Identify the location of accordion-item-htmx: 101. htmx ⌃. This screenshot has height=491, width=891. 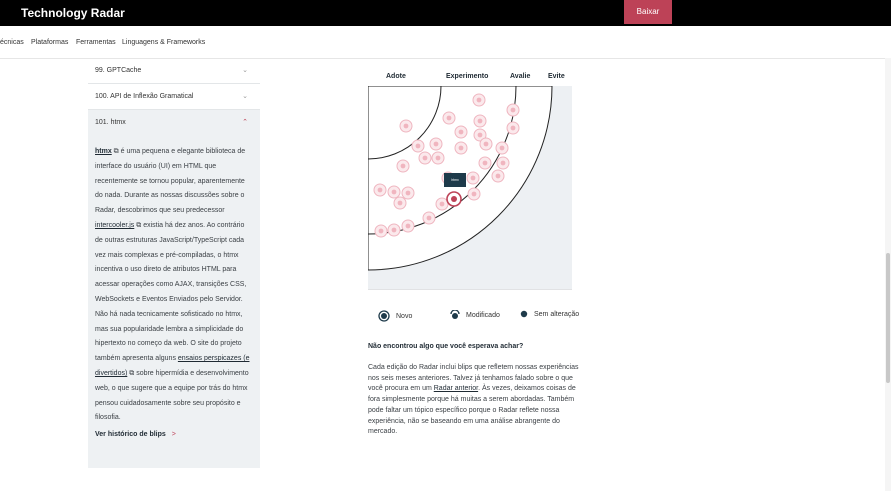
(174, 122).